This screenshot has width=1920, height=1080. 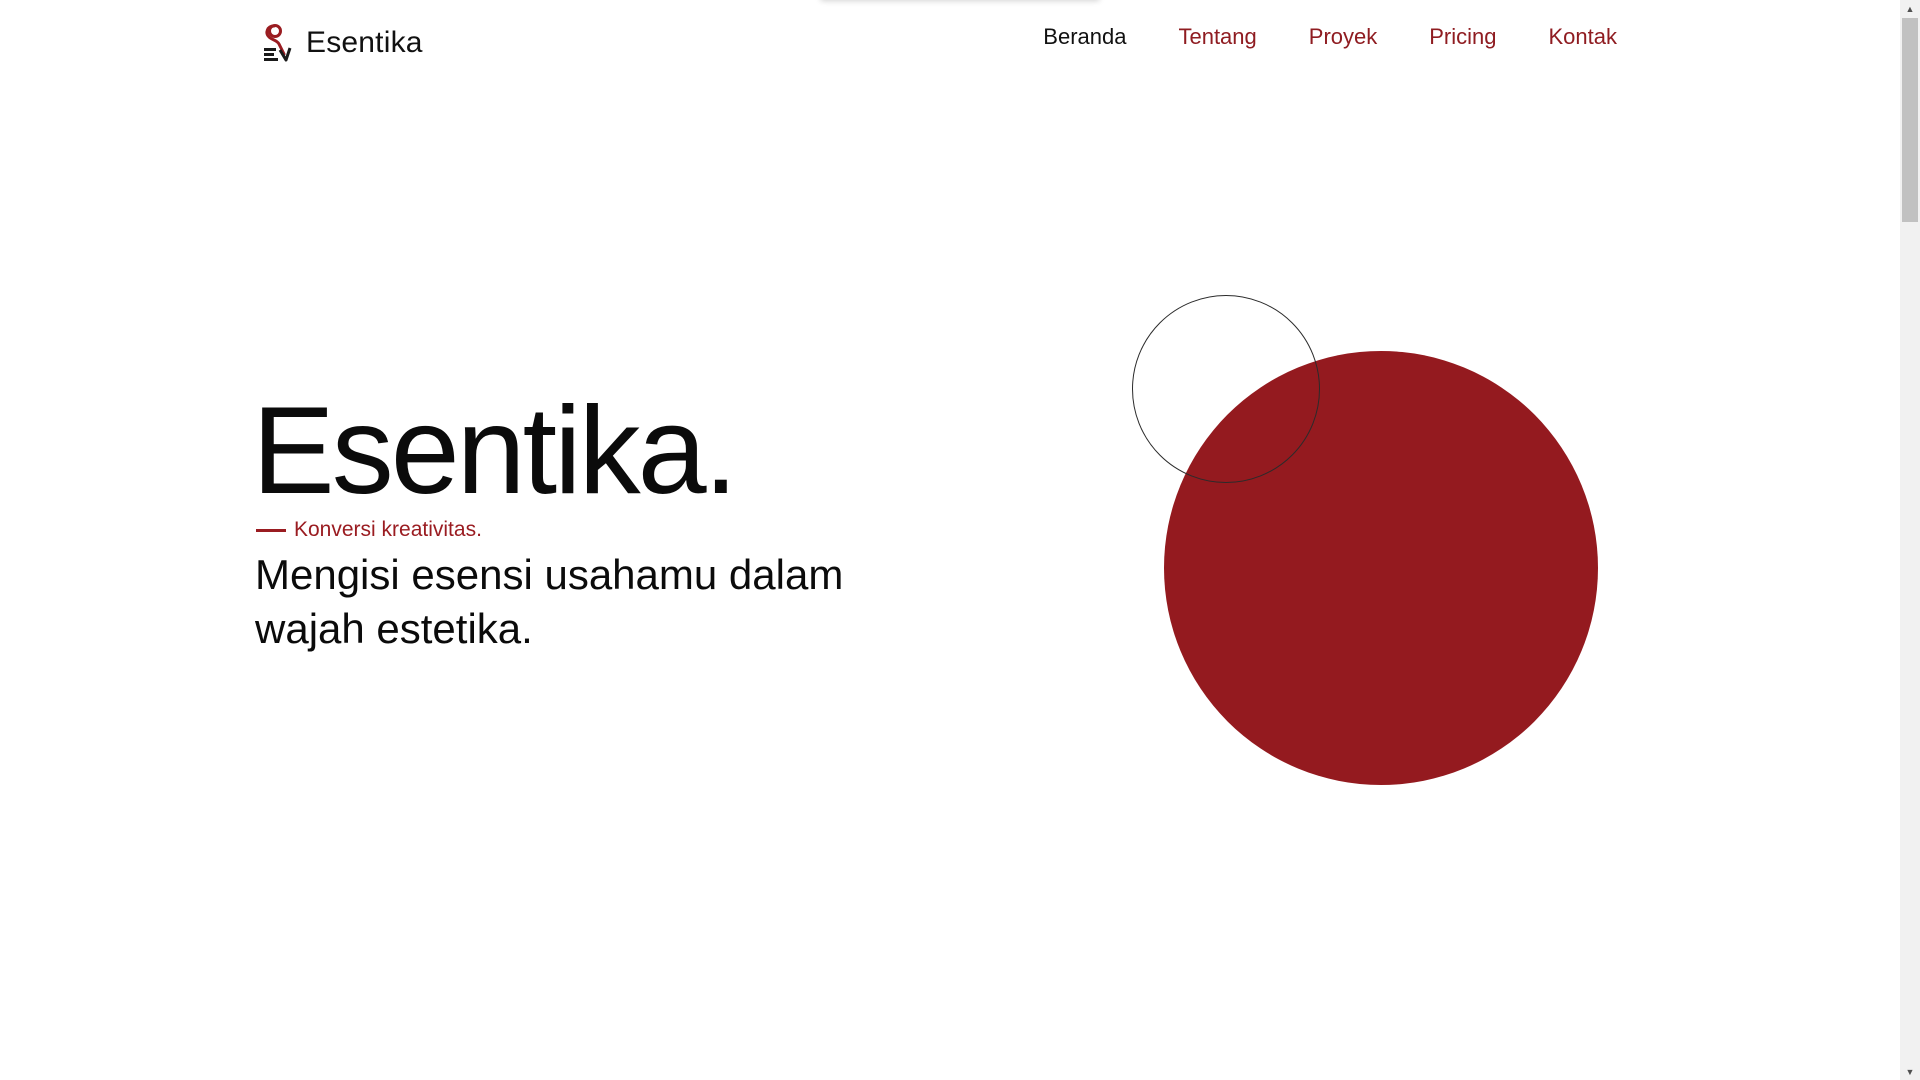 I want to click on brand-name: Esentika, so click(x=364, y=42).